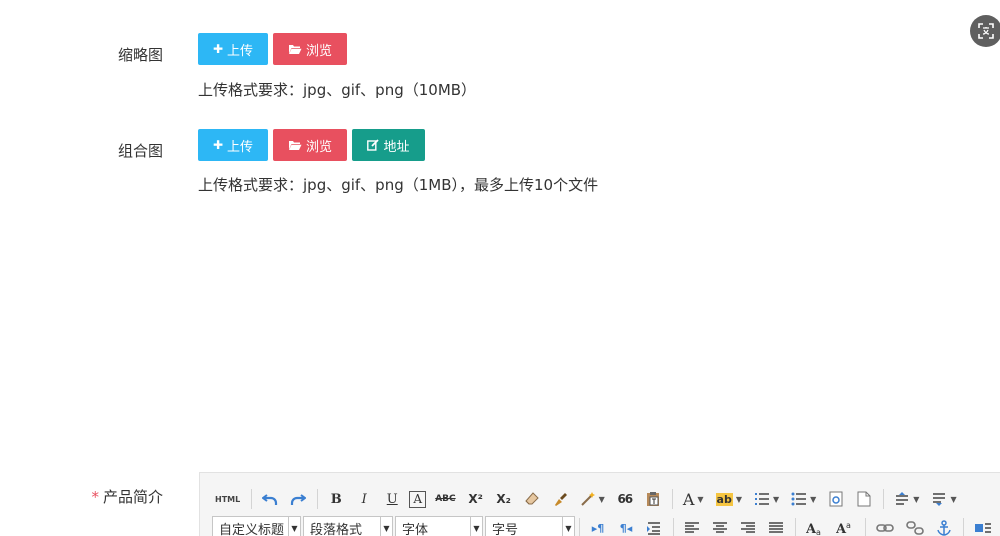 Image resolution: width=1000 pixels, height=536 pixels. What do you see at coordinates (592, 499) in the screenshot?
I see `auto-format-icon: ▼` at bounding box center [592, 499].